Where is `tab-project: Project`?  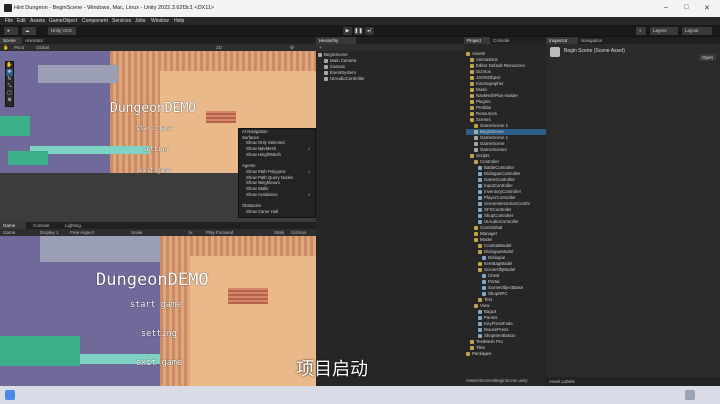 tab-project: Project is located at coordinates (477, 40).